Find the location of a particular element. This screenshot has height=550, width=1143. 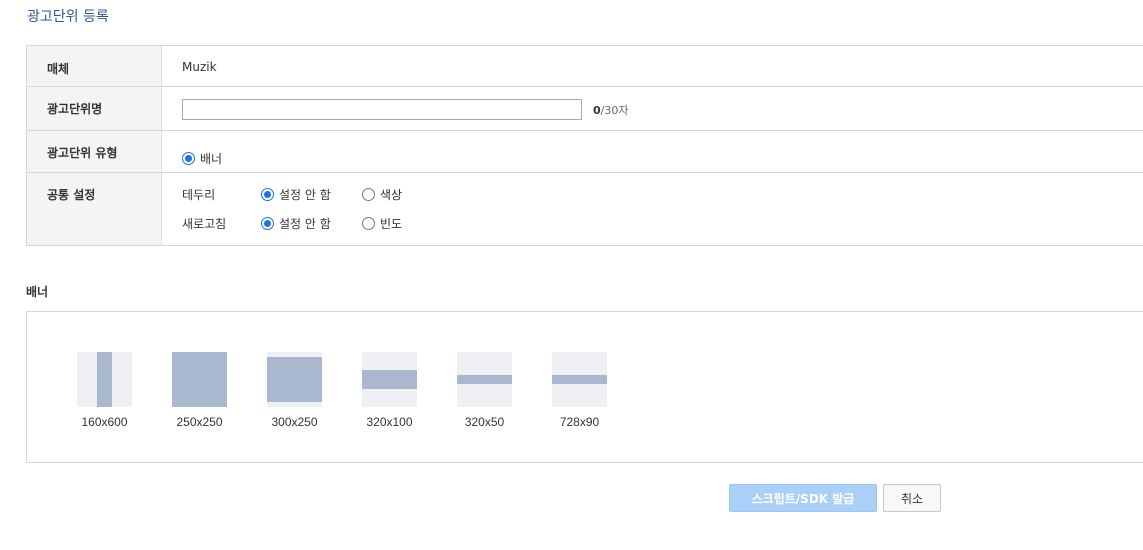

char-counter: 0/30자 is located at coordinates (610, 110).